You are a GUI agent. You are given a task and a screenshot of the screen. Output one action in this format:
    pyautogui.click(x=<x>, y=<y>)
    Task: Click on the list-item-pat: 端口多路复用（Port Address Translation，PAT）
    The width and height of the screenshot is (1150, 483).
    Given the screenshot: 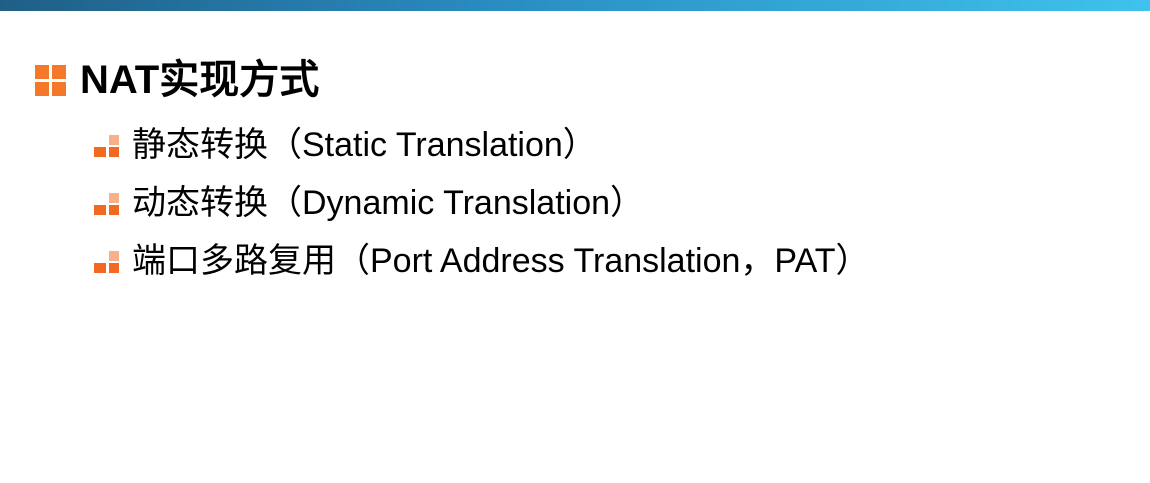 What is the action you would take?
    pyautogui.click(x=482, y=261)
    